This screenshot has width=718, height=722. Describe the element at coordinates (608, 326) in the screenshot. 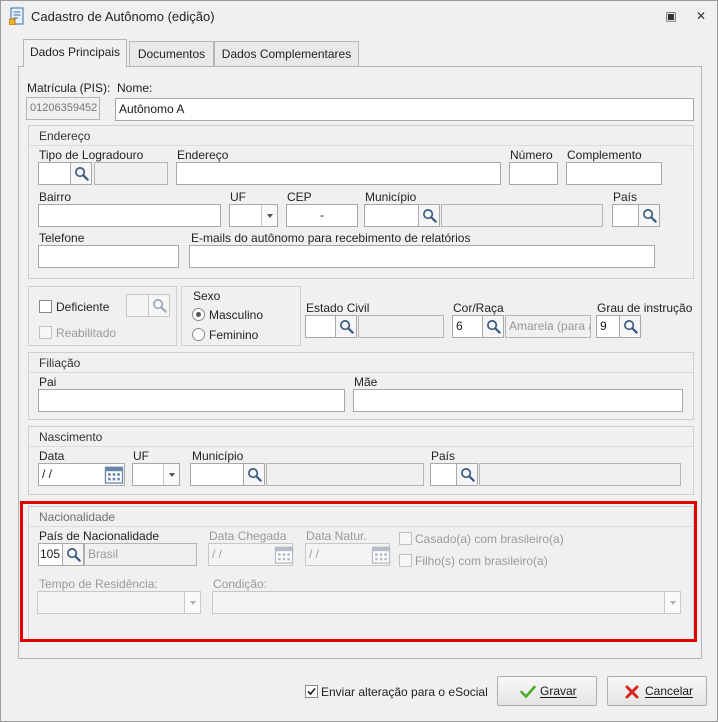

I see `grau-instrucao-input: 9` at that location.